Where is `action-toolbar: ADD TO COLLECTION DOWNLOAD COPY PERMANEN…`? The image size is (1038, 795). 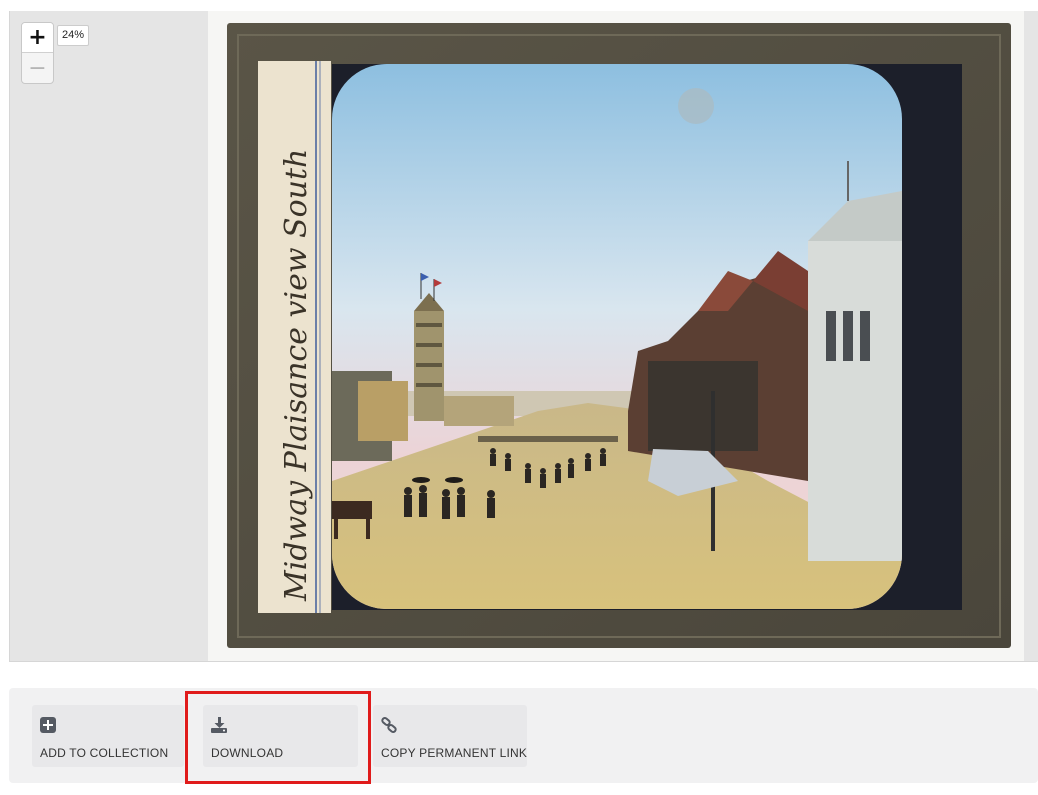
action-toolbar: ADD TO COLLECTION DOWNLOAD COPY PERMANEN… is located at coordinates (523, 735).